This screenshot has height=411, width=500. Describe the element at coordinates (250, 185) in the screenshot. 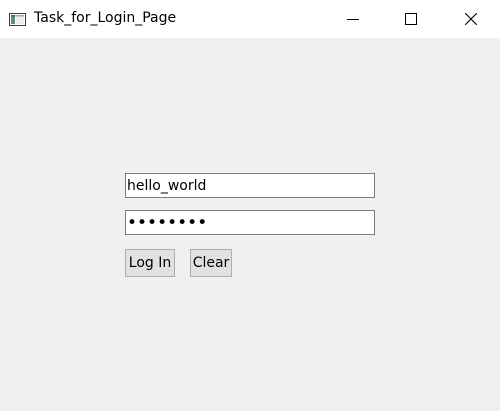

I see `username-input` at that location.